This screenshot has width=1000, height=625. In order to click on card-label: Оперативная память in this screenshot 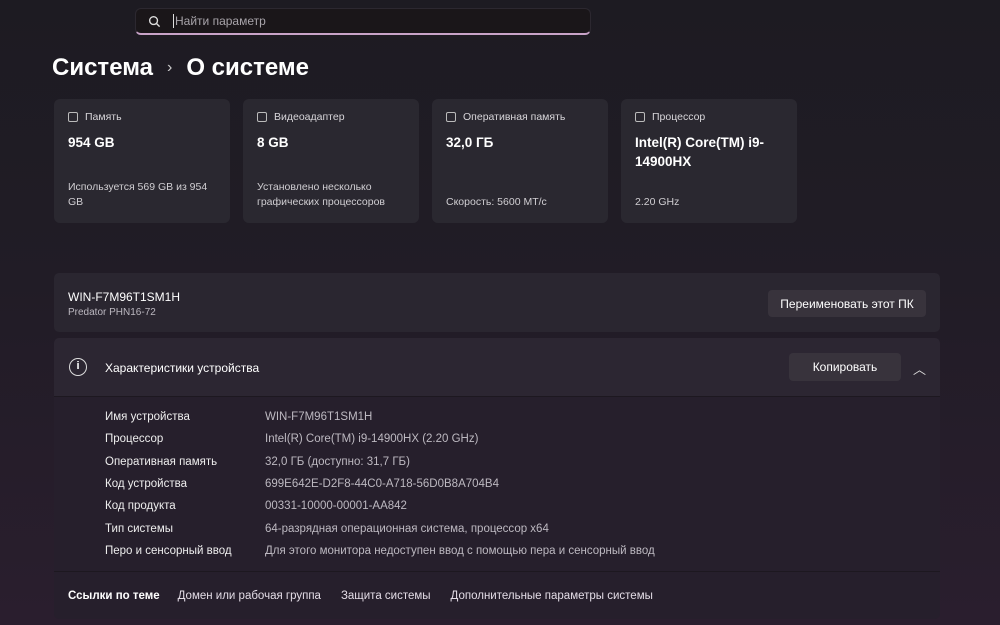, I will do `click(514, 117)`.